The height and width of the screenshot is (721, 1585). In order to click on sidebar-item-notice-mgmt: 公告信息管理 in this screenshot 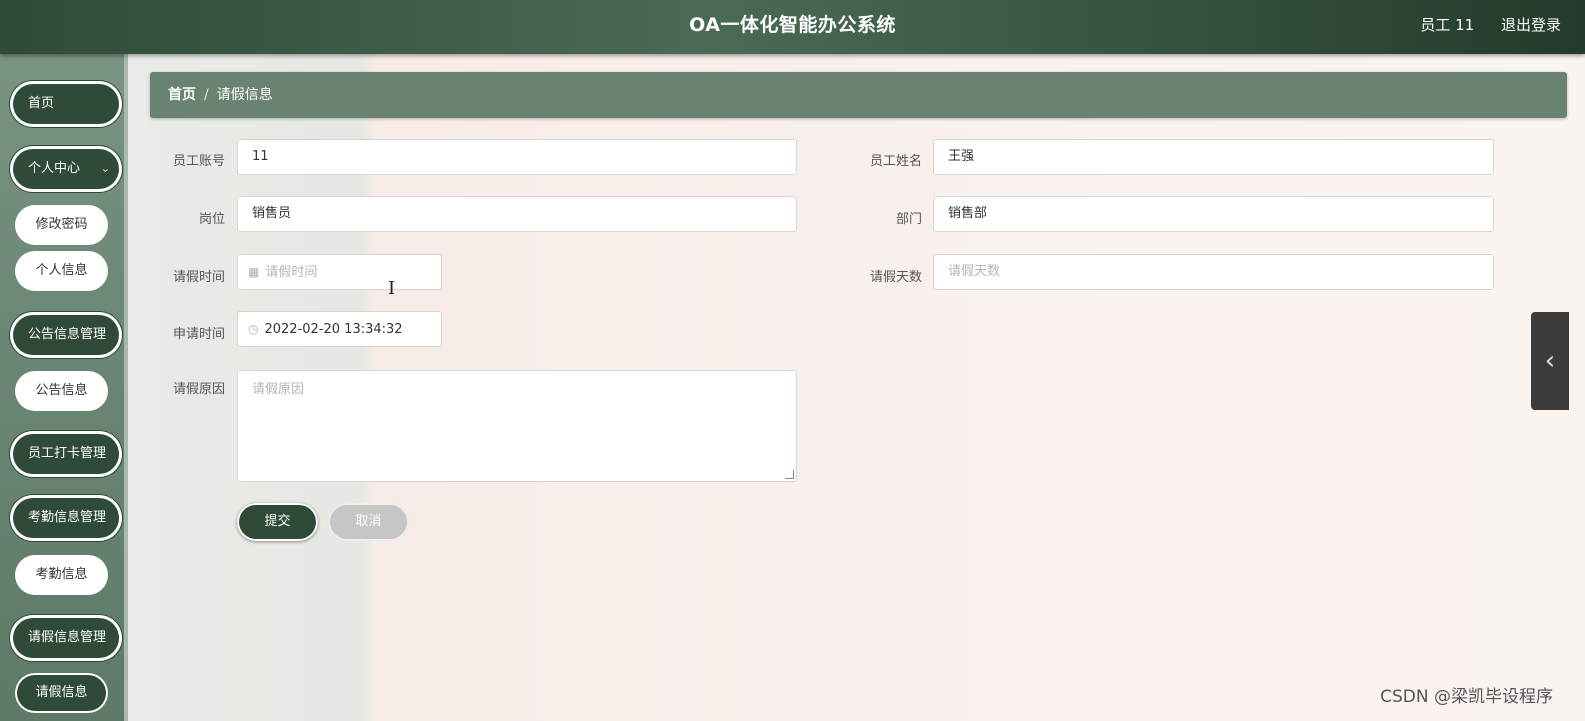, I will do `click(66, 335)`.